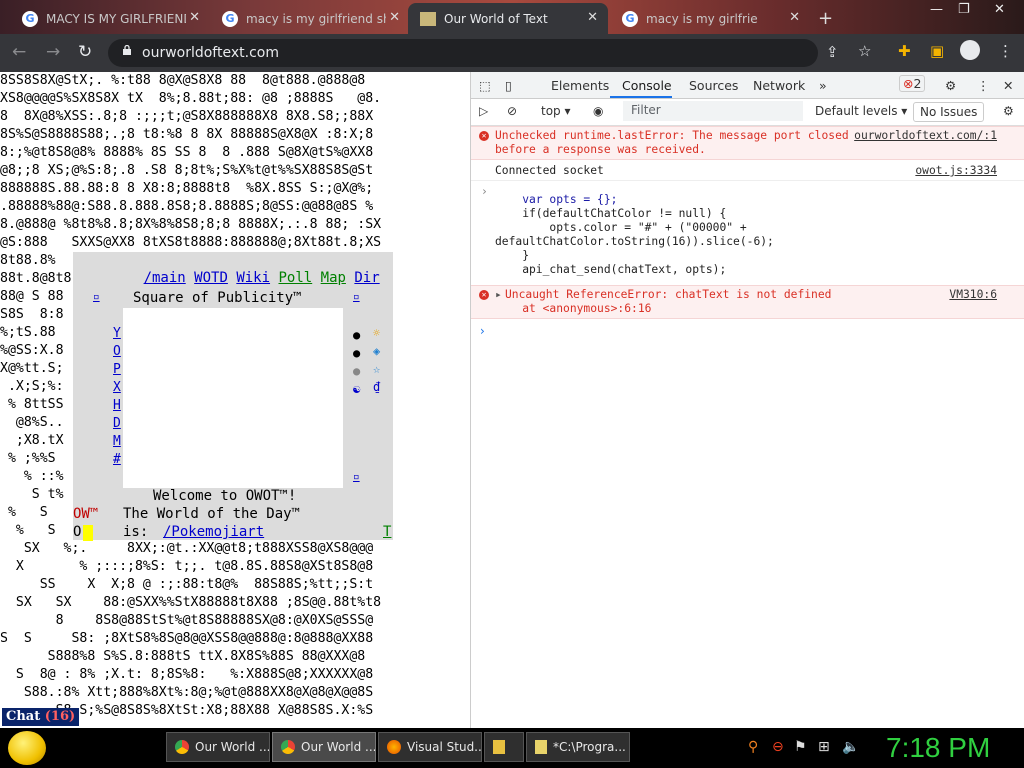 Image resolution: width=1024 pixels, height=768 pixels. I want to click on reload-icon: ↻, so click(85, 52).